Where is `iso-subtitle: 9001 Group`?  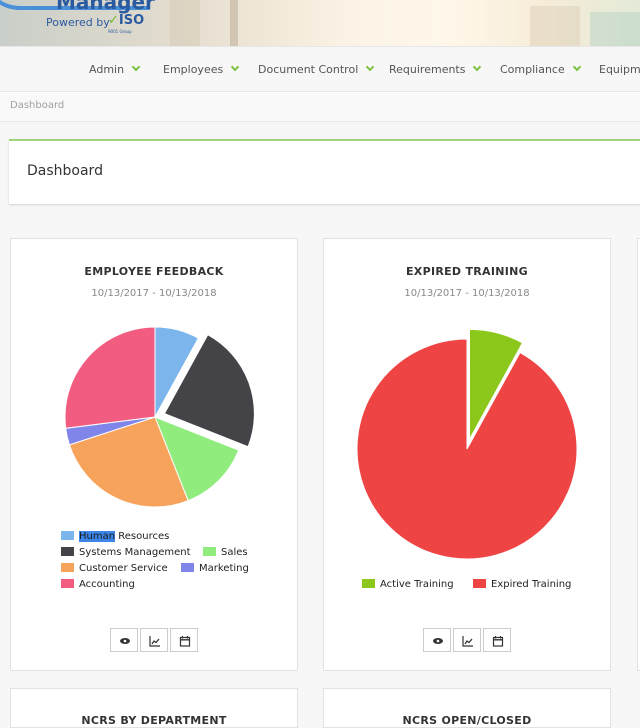
iso-subtitle: 9001 Group is located at coordinates (120, 31).